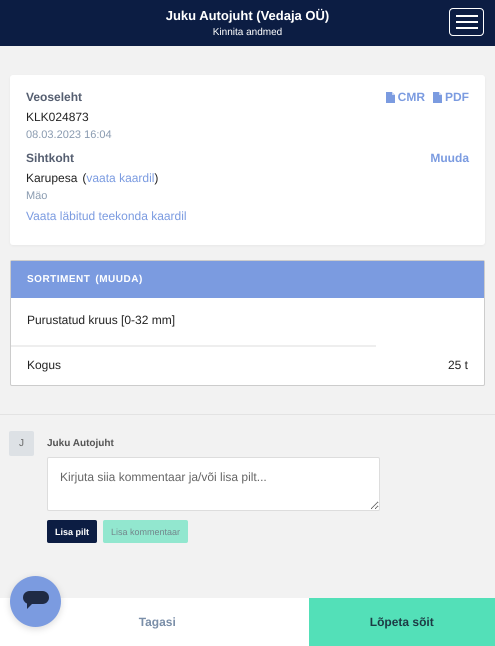 The image size is (495, 646). What do you see at coordinates (54, 97) in the screenshot?
I see `waybill-label: Veoseleht` at bounding box center [54, 97].